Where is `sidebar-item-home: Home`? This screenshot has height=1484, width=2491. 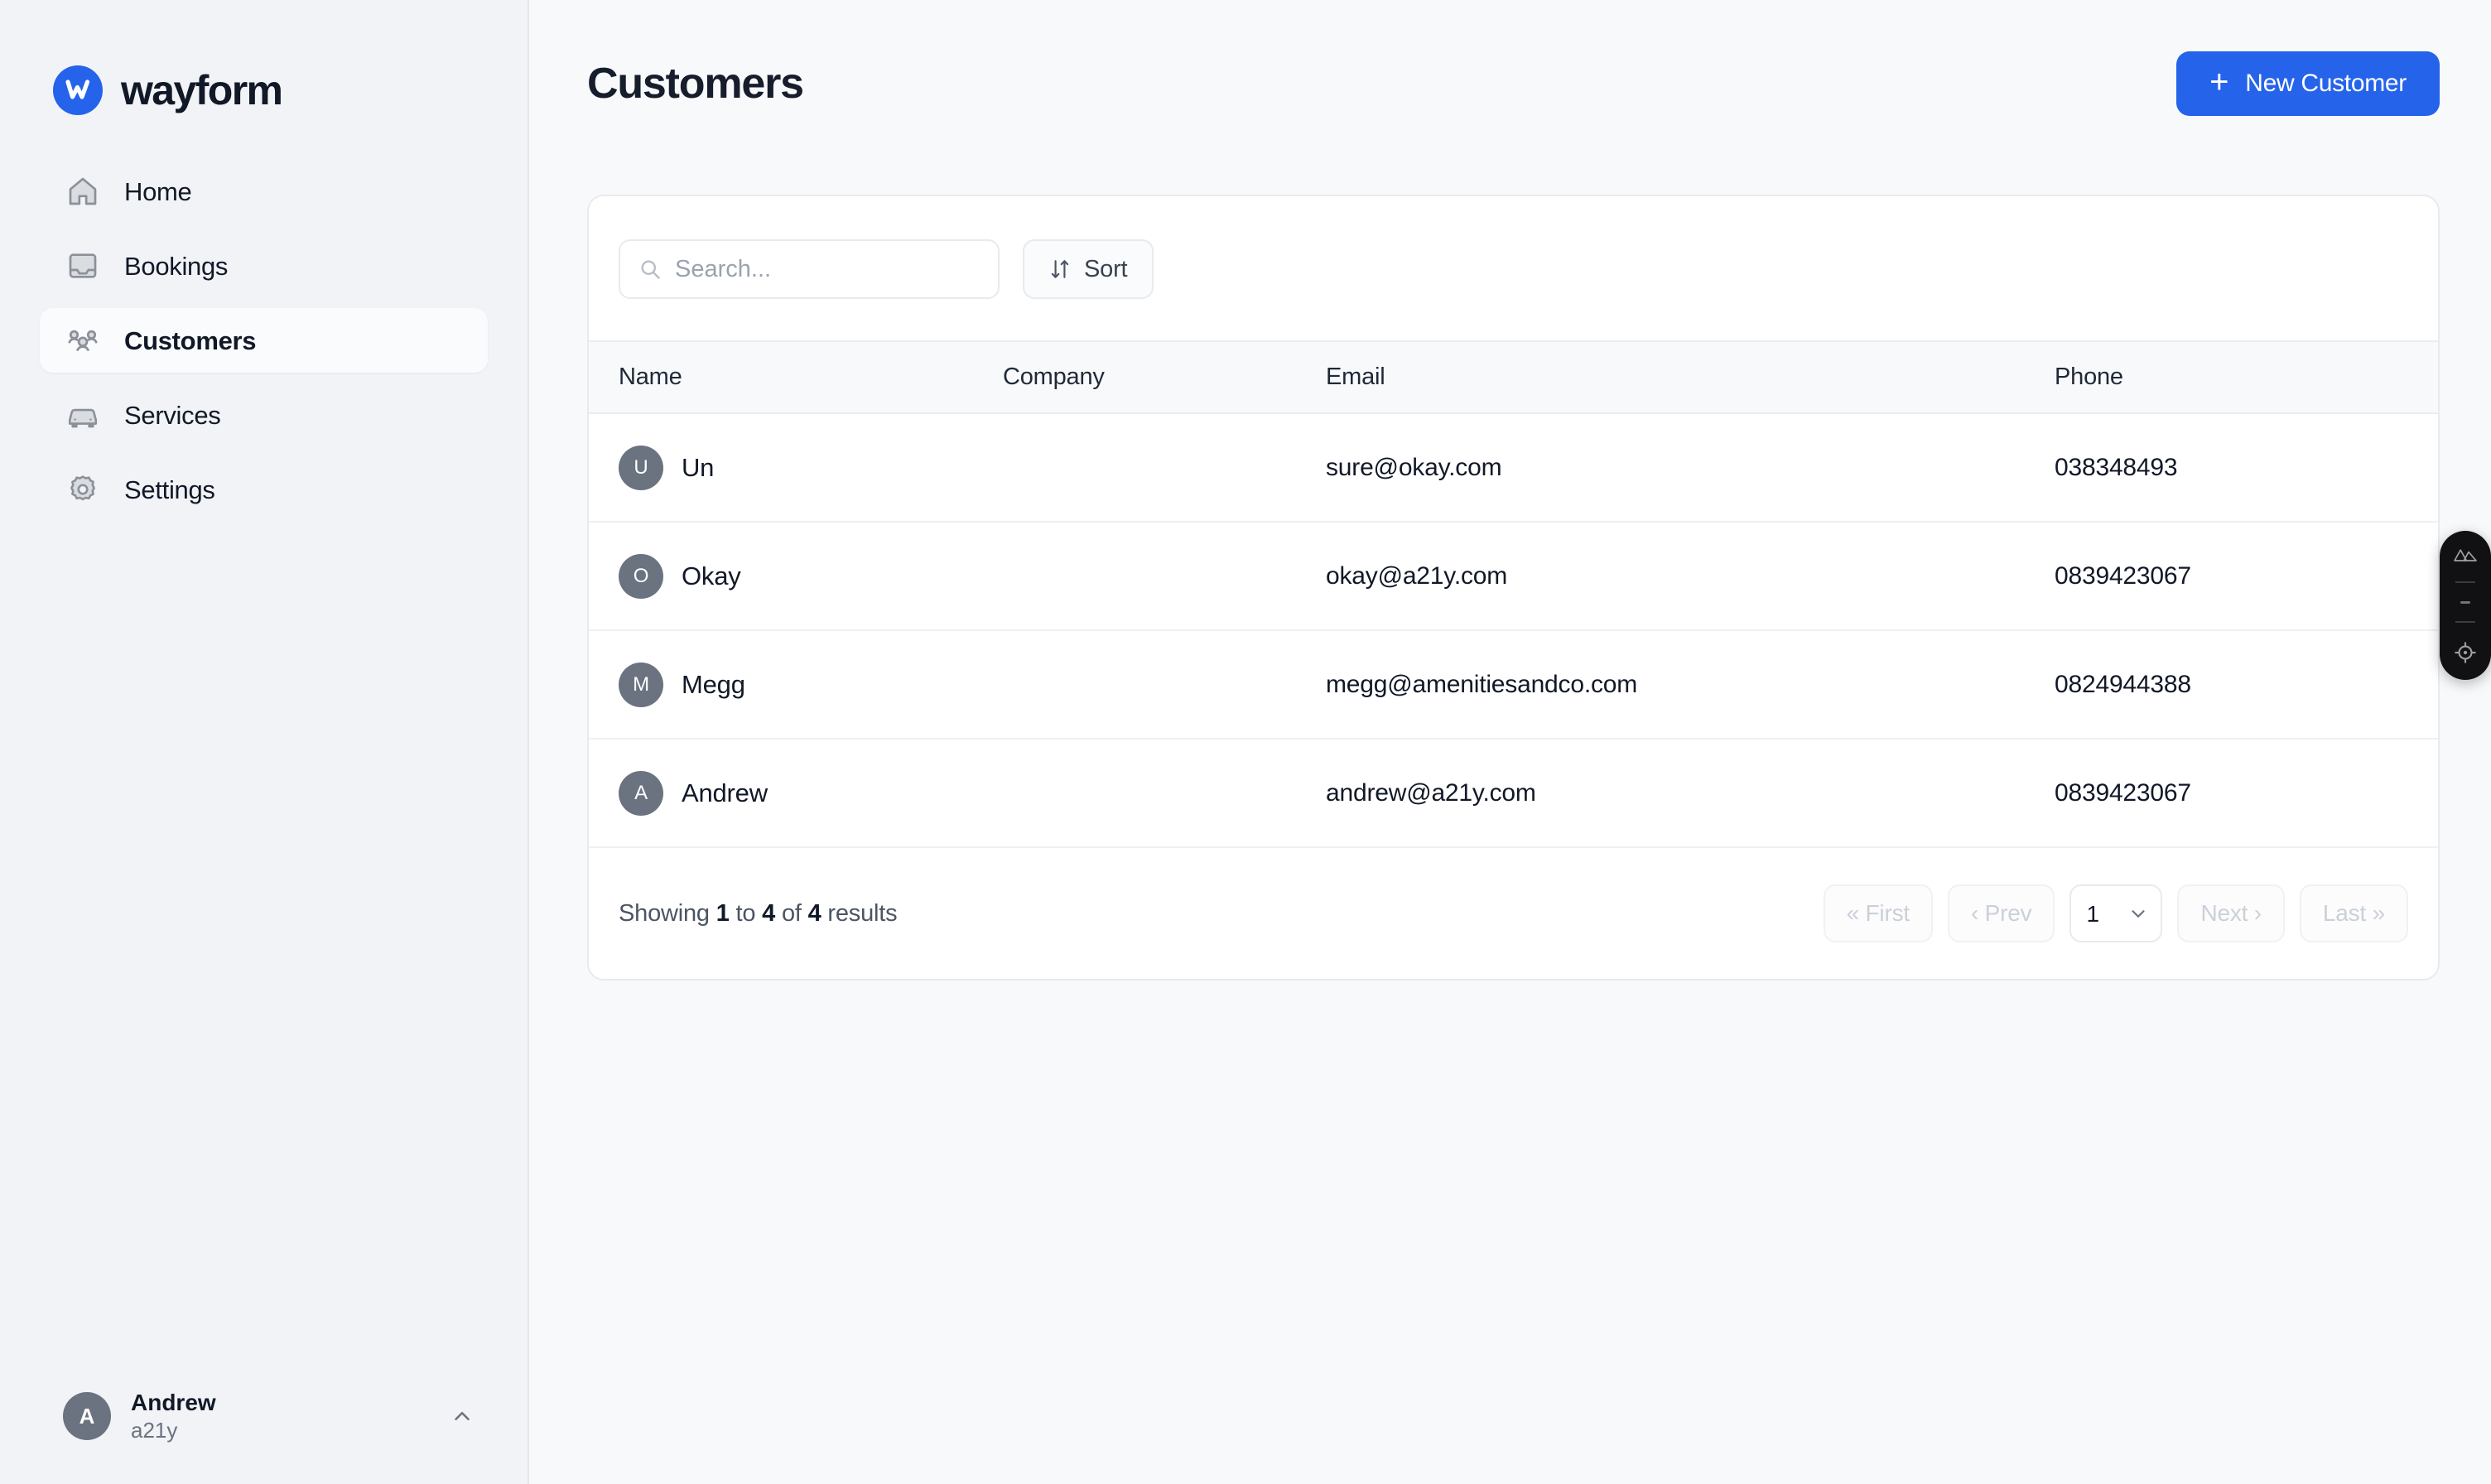
sidebar-item-home: Home is located at coordinates (264, 191).